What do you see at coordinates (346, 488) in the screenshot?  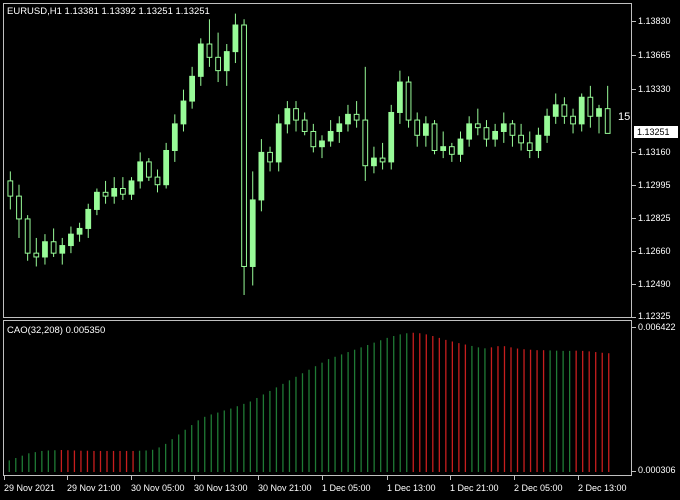 I see `time-axis-label: 1 Dec 05:00` at bounding box center [346, 488].